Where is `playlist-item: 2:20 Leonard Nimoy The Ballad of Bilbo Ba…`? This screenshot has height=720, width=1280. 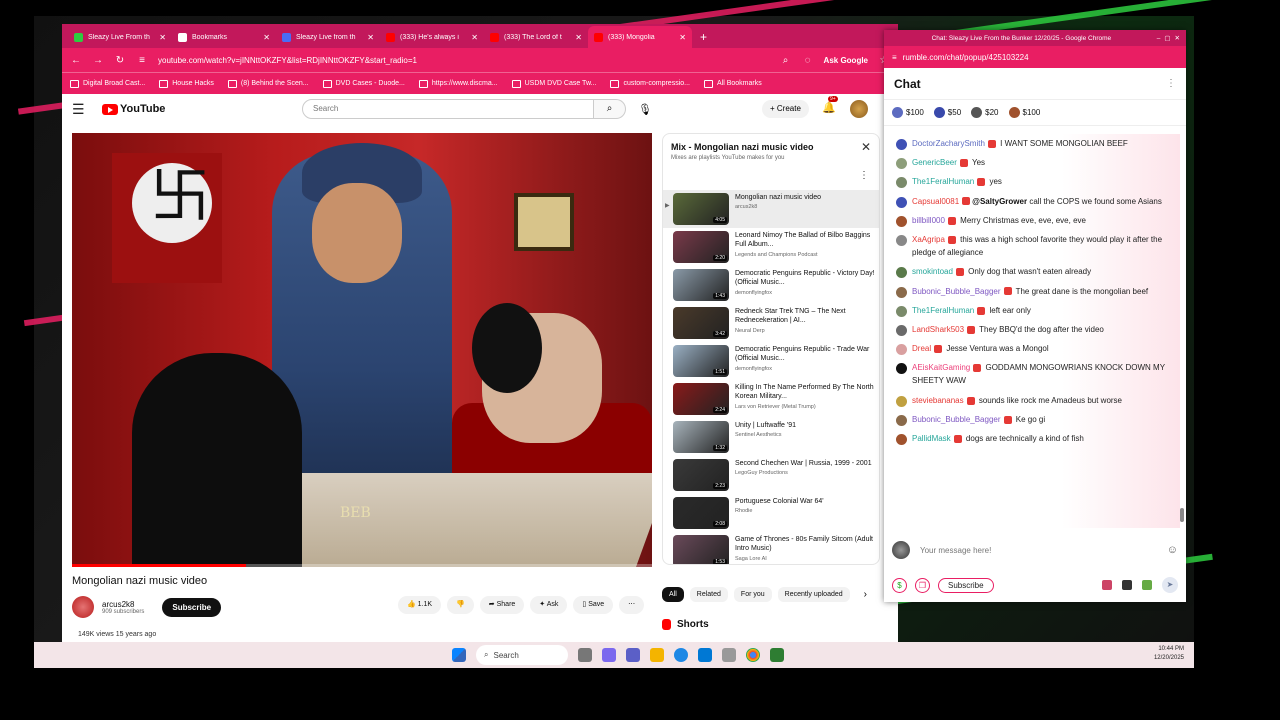
playlist-item: 2:20 Leonard Nimoy The Ballad of Bilbo Ba… is located at coordinates (771, 247).